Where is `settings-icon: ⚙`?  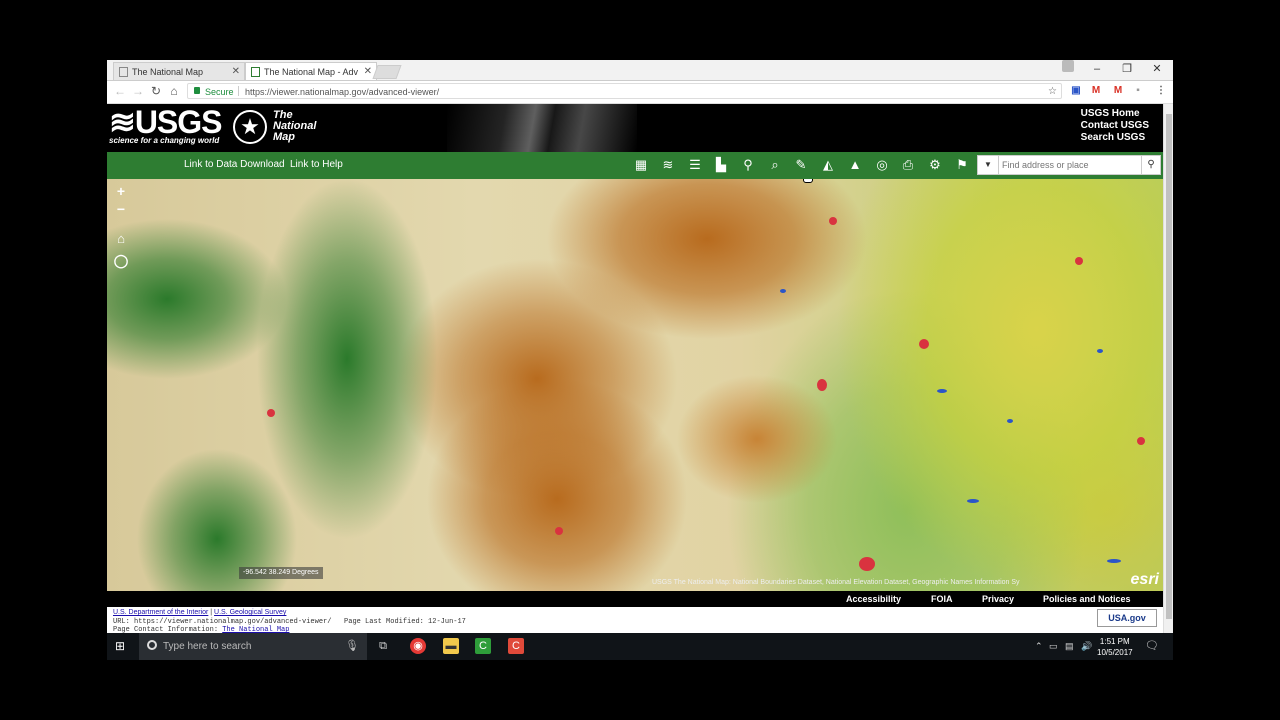
settings-icon: ⚙ is located at coordinates (935, 165).